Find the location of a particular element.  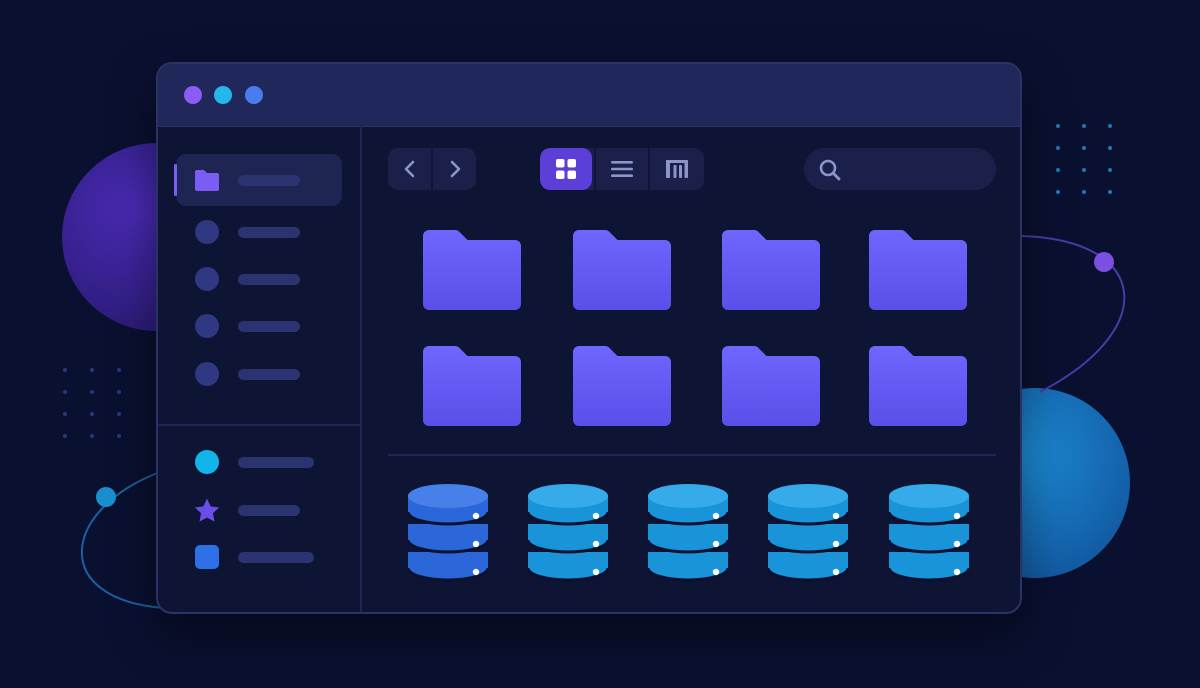

back-button is located at coordinates (409, 169).